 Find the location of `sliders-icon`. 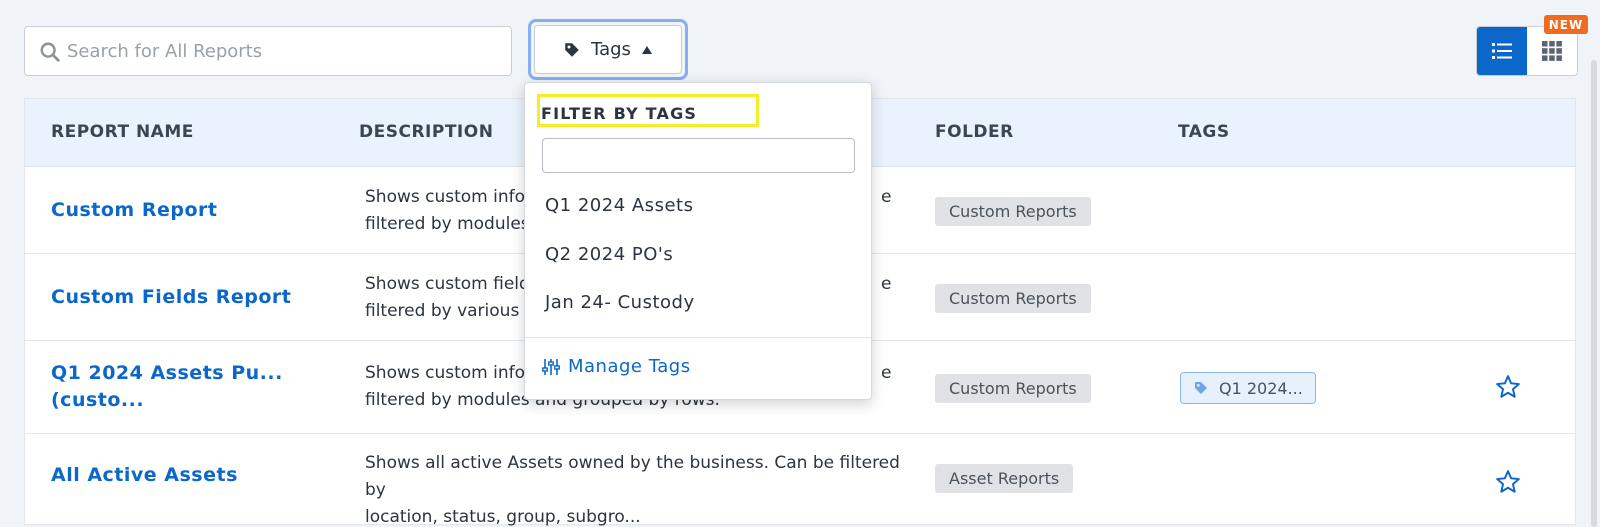

sliders-icon is located at coordinates (551, 366).